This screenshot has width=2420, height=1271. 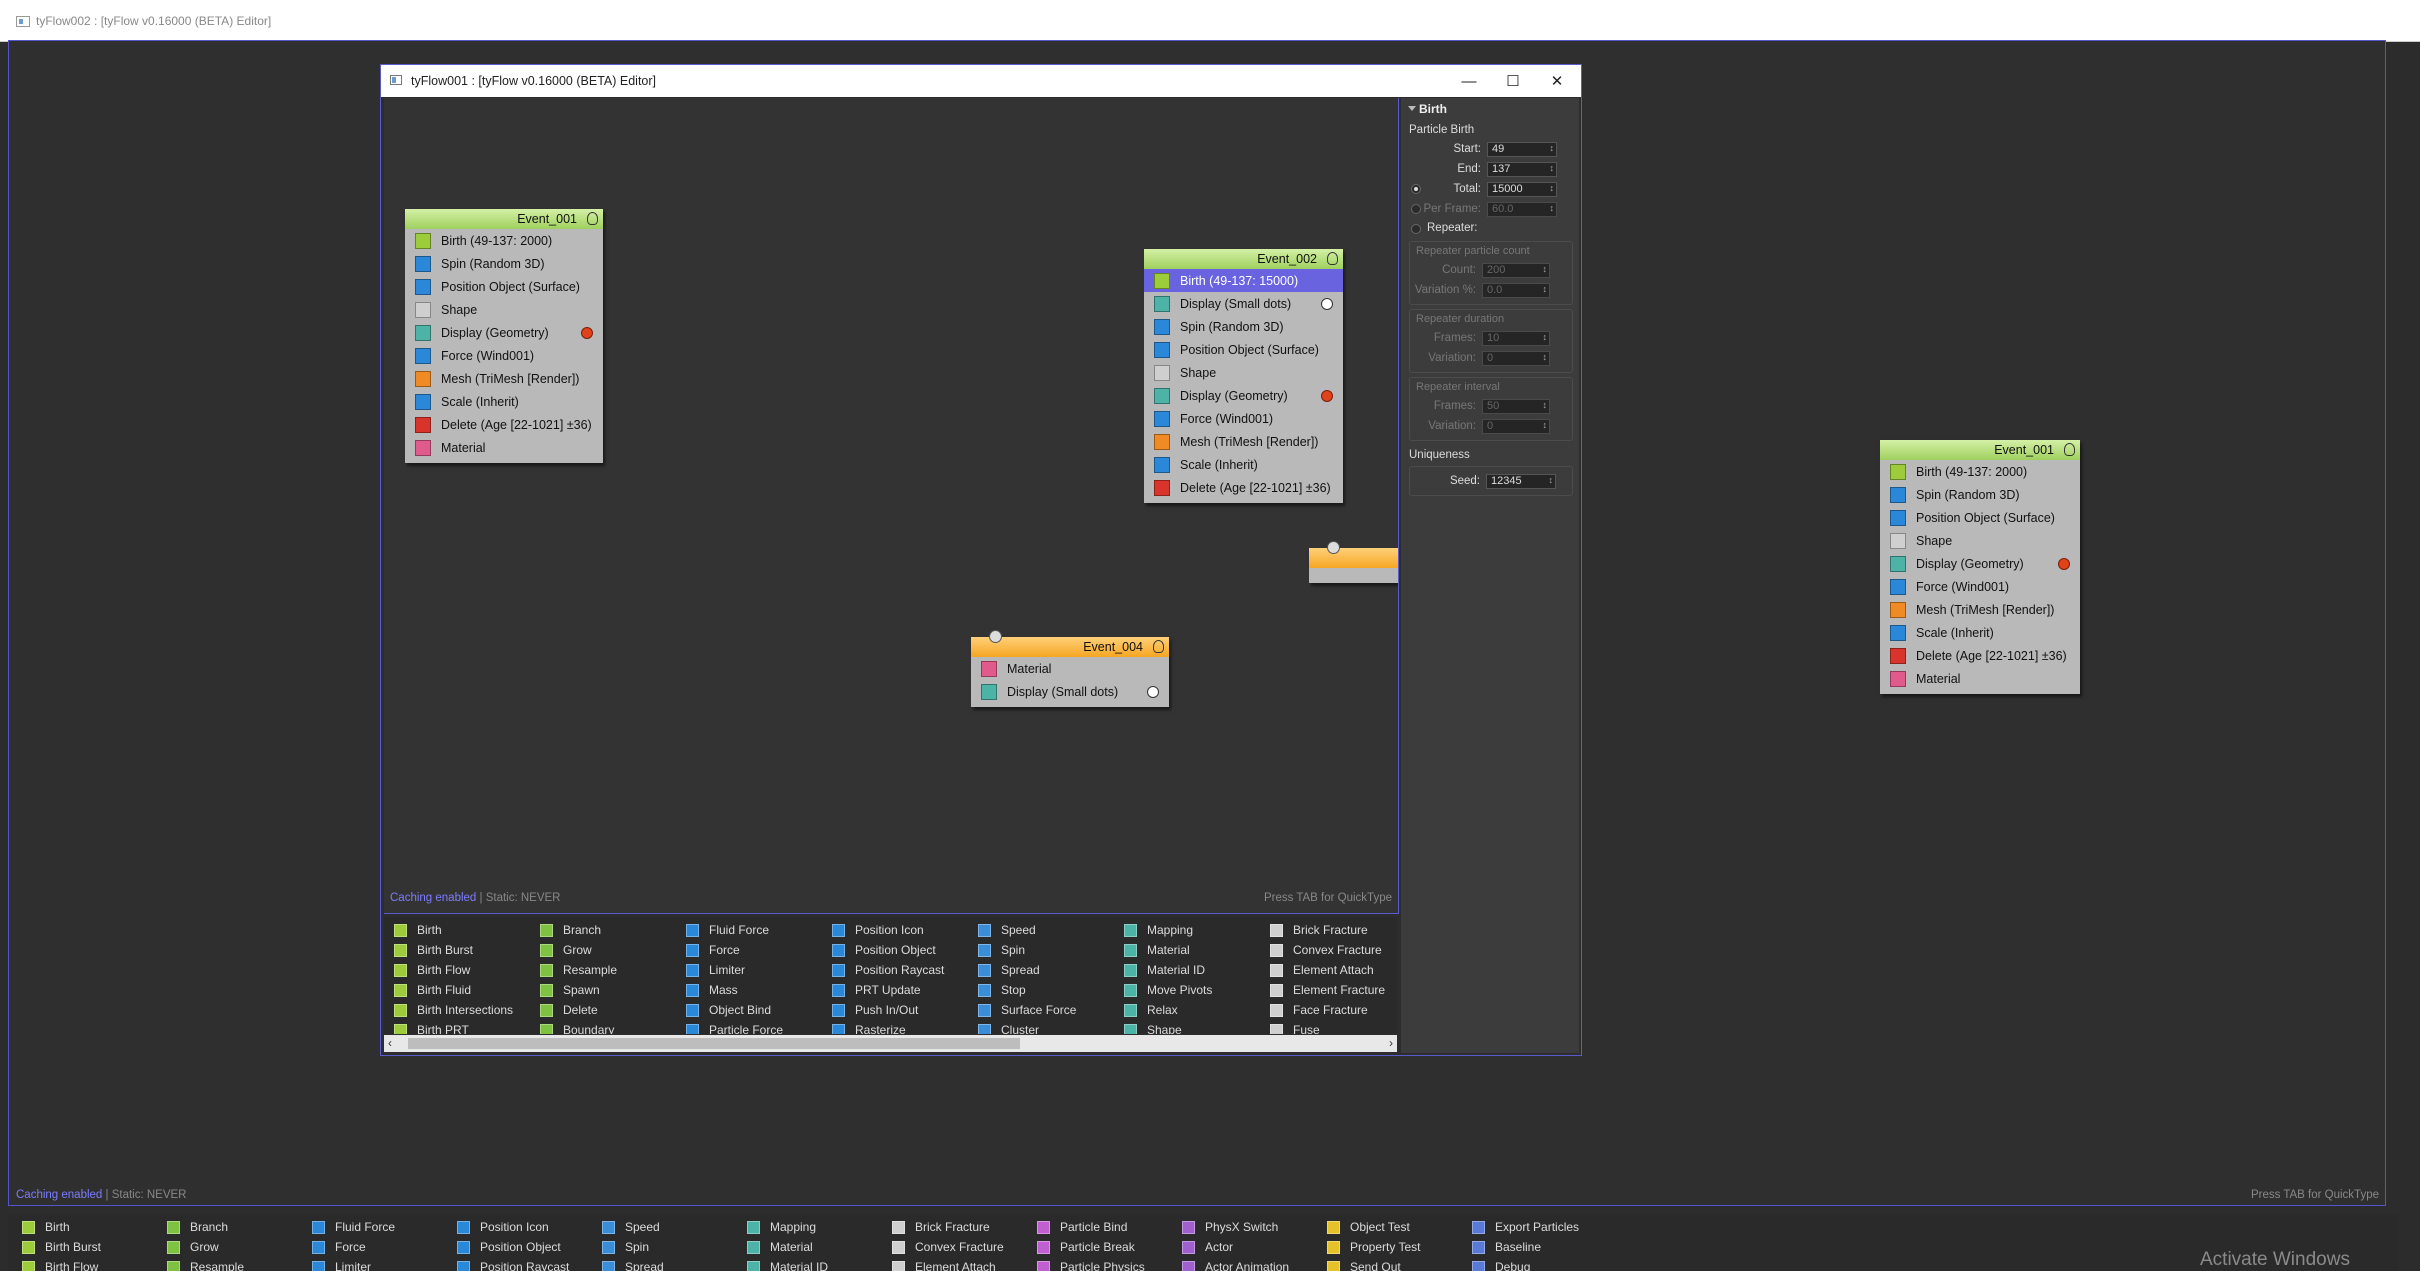 I want to click on per-frame-radio, so click(x=1416, y=209).